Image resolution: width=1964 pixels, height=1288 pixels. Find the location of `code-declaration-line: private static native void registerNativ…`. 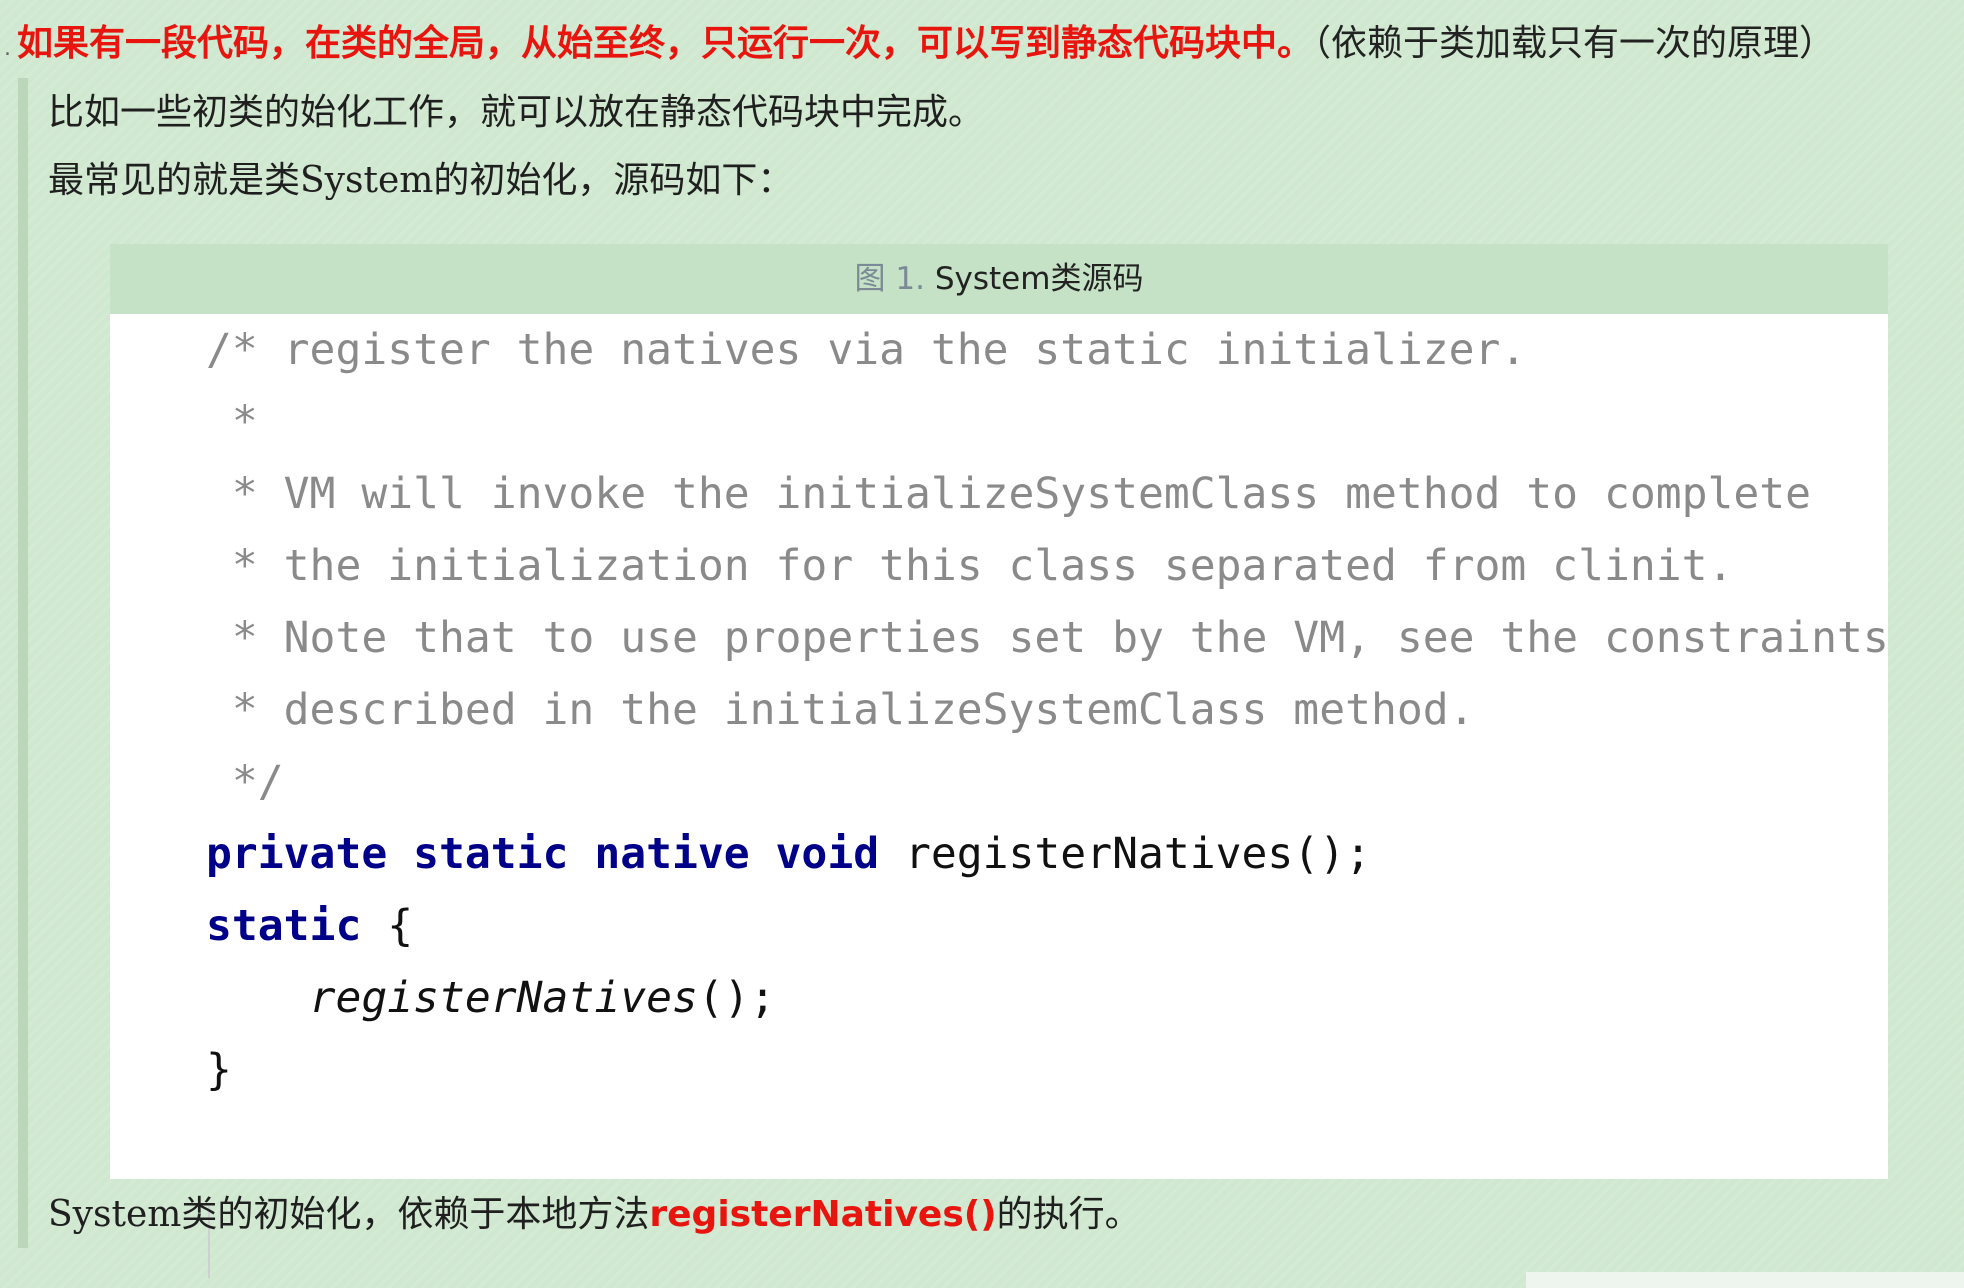

code-declaration-line: private static native void registerNativ… is located at coordinates (1041, 854).